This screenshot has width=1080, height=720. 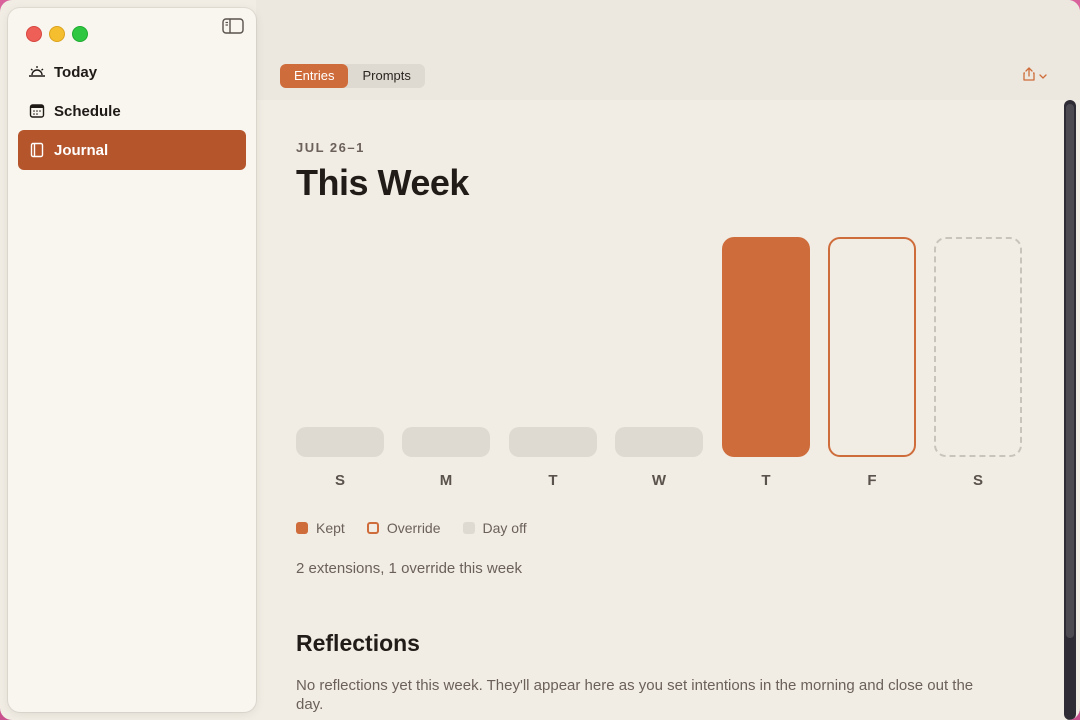 What do you see at coordinates (330, 147) in the screenshot?
I see `week-range: JUL 26–1` at bounding box center [330, 147].